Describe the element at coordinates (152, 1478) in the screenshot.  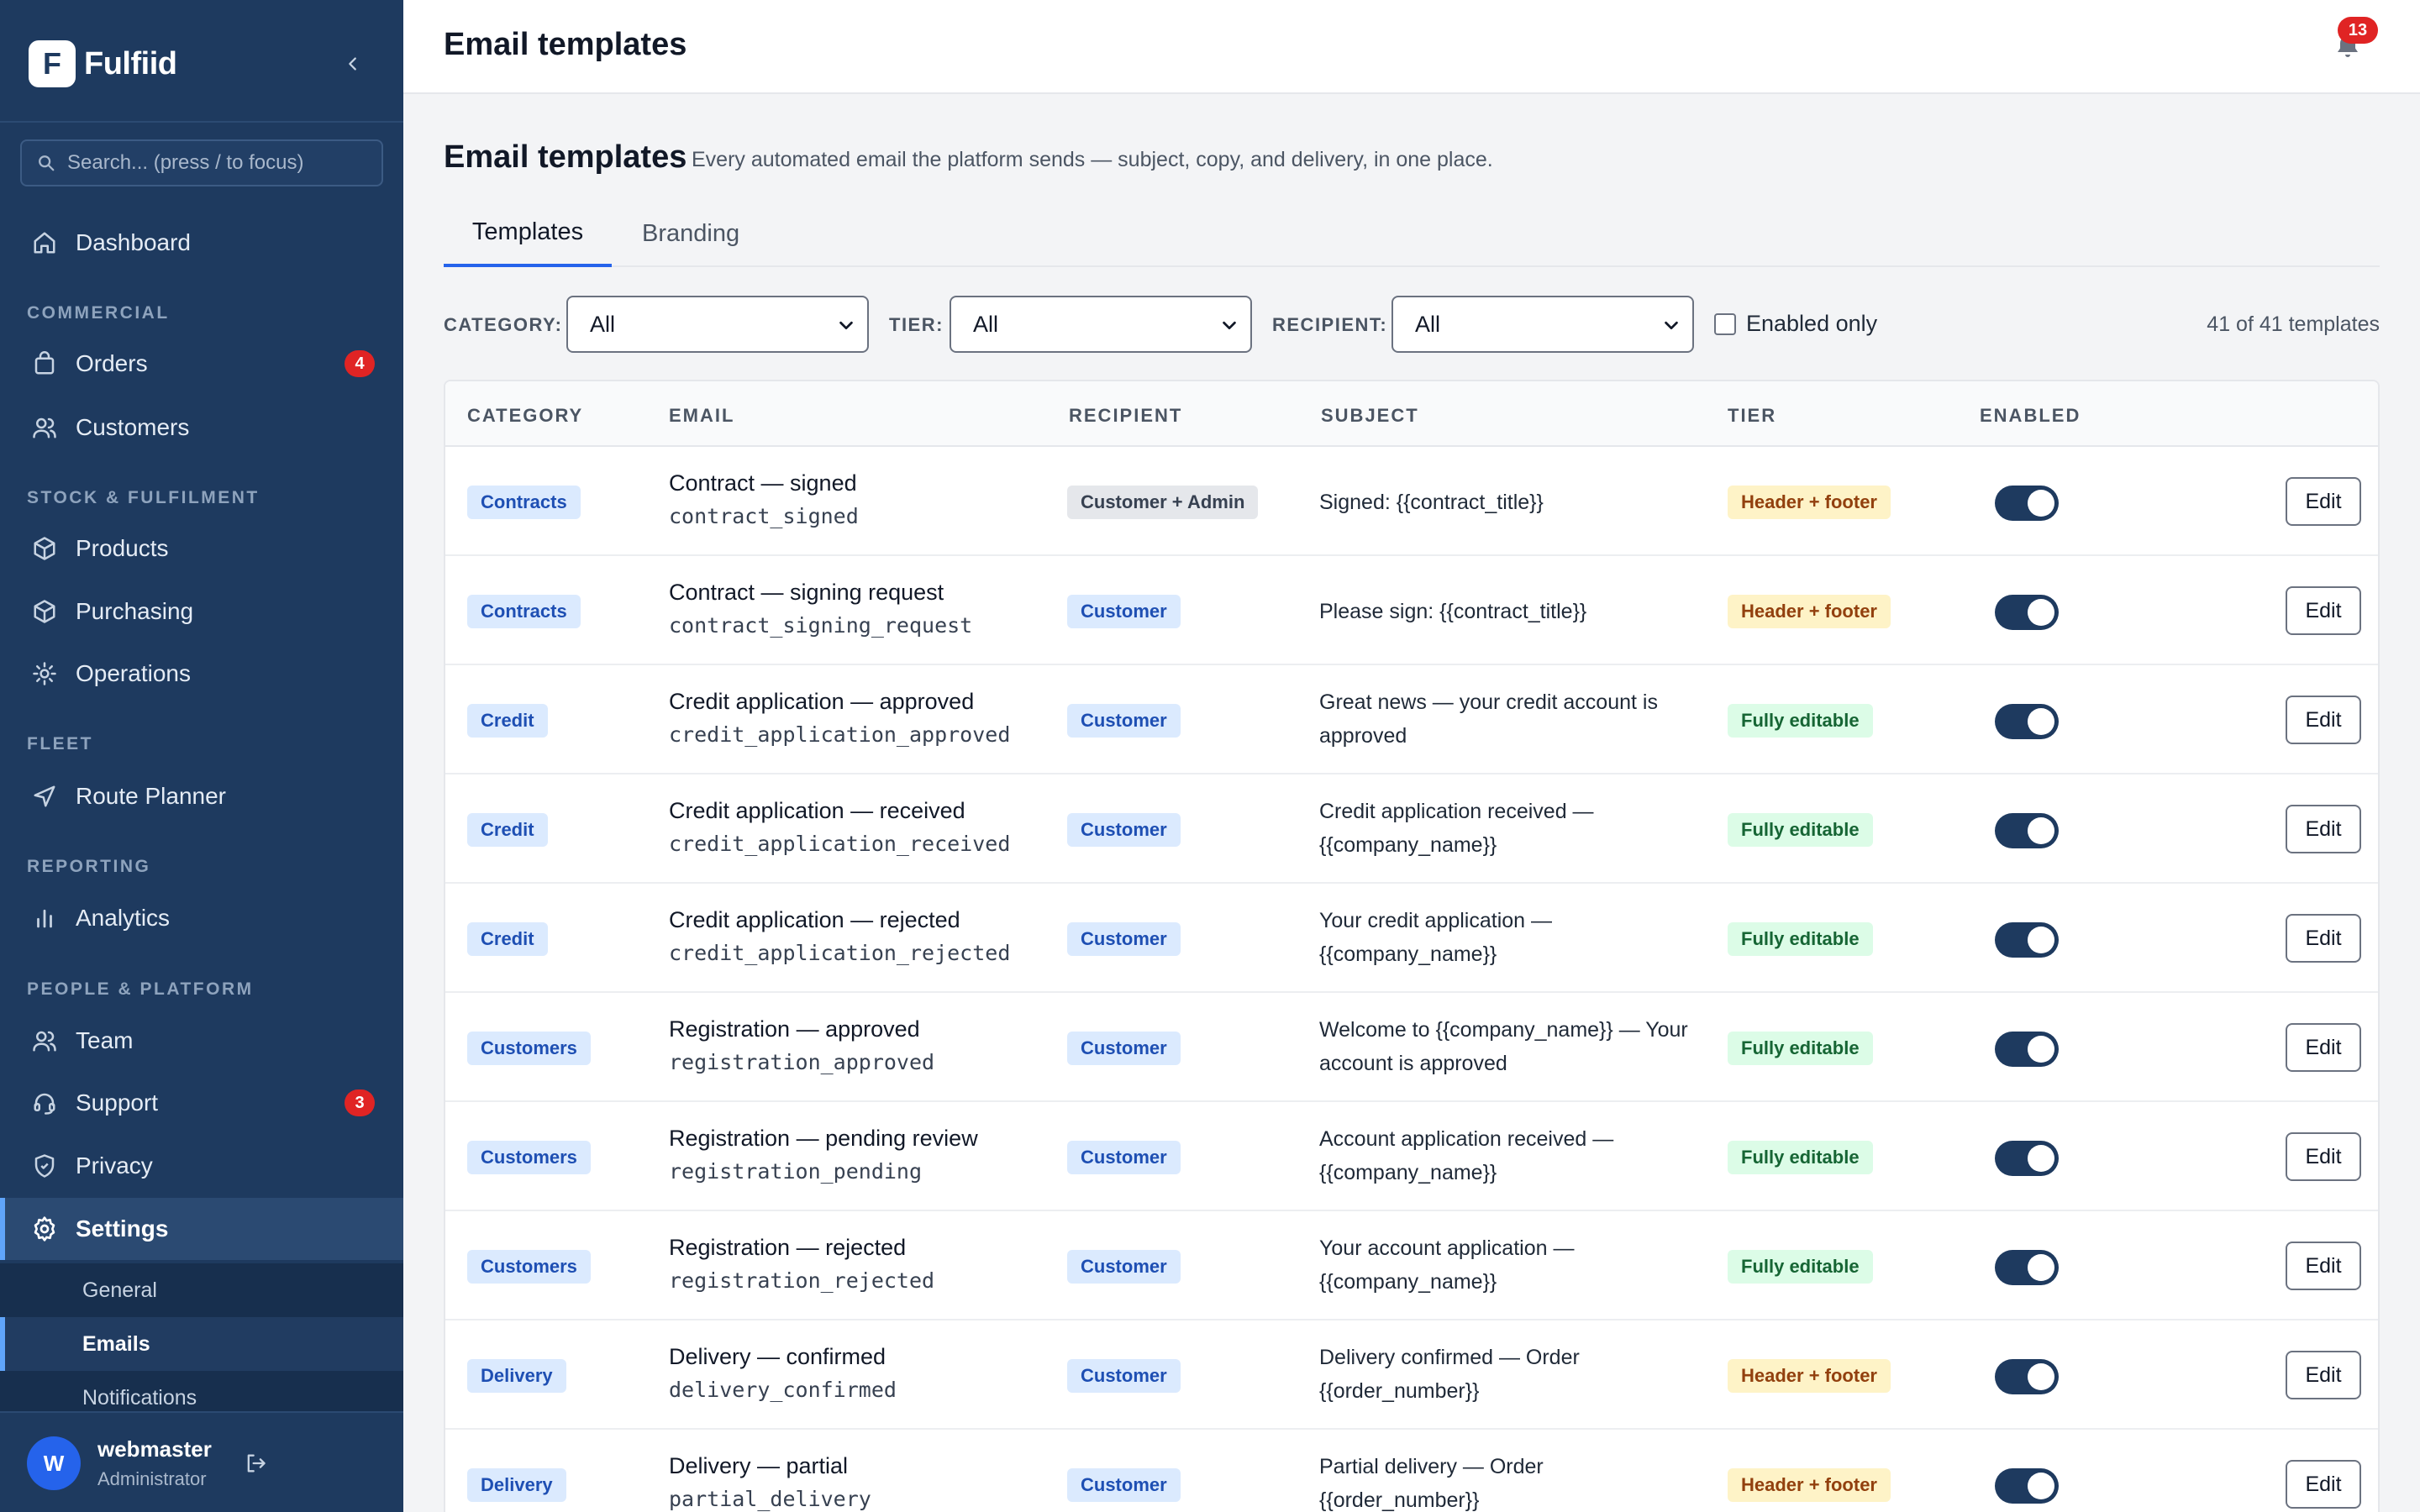
I see `user-role: Administrator` at that location.